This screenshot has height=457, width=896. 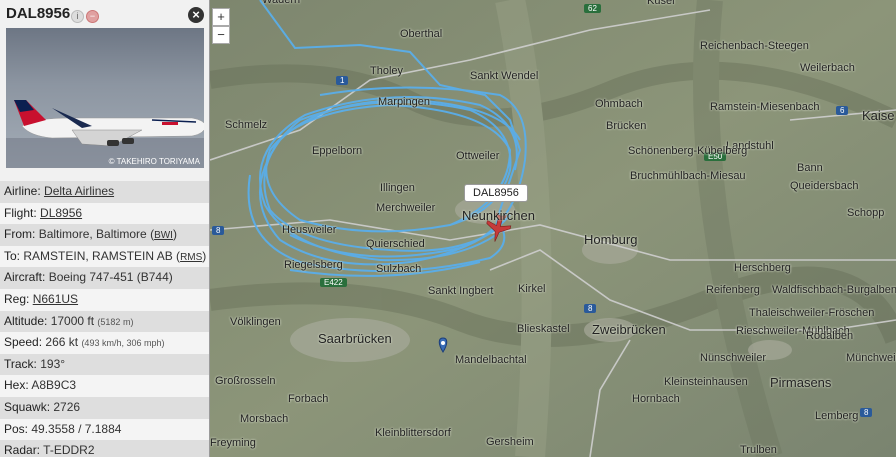 I want to click on zoom-out-button: −, so click(x=221, y=35).